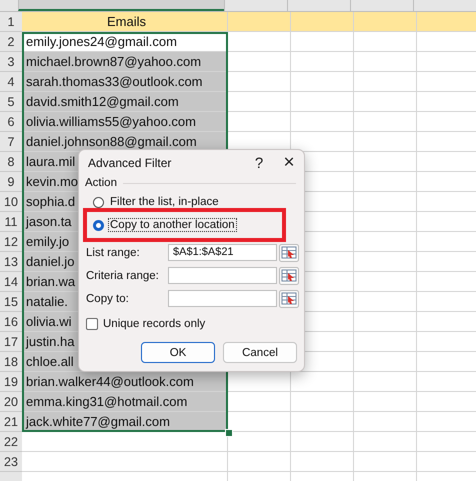 Image resolution: width=476 pixels, height=481 pixels. What do you see at coordinates (123, 276) in the screenshot?
I see `field-label: Criteria range:` at bounding box center [123, 276].